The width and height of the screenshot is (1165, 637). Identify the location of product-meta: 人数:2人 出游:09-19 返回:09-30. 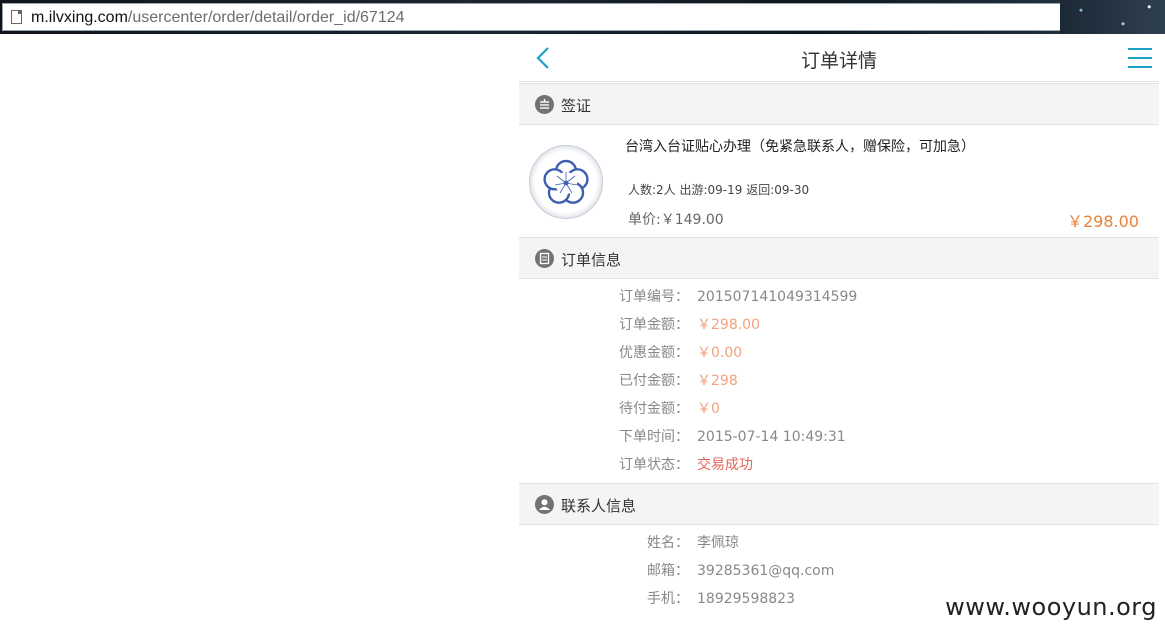
(719, 190).